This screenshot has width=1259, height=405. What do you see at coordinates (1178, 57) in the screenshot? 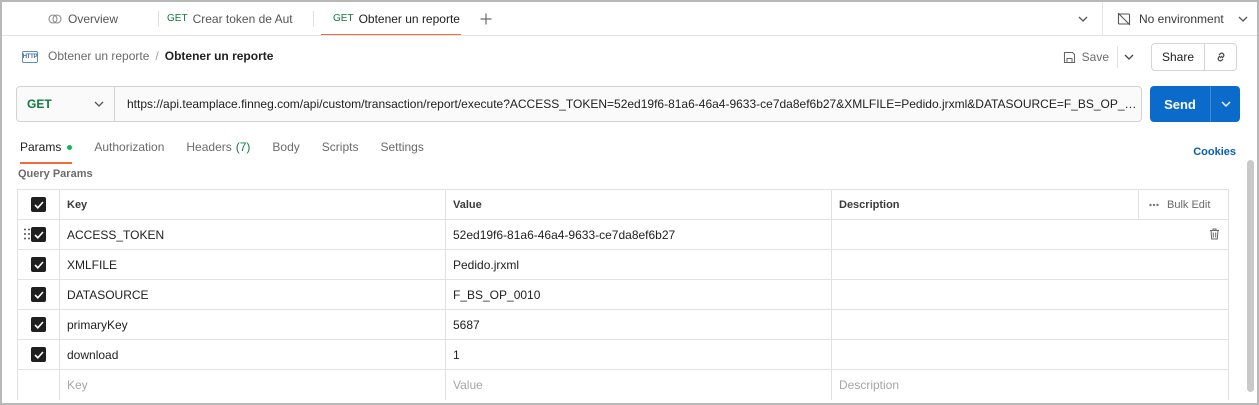
I see `share-button: Share` at bounding box center [1178, 57].